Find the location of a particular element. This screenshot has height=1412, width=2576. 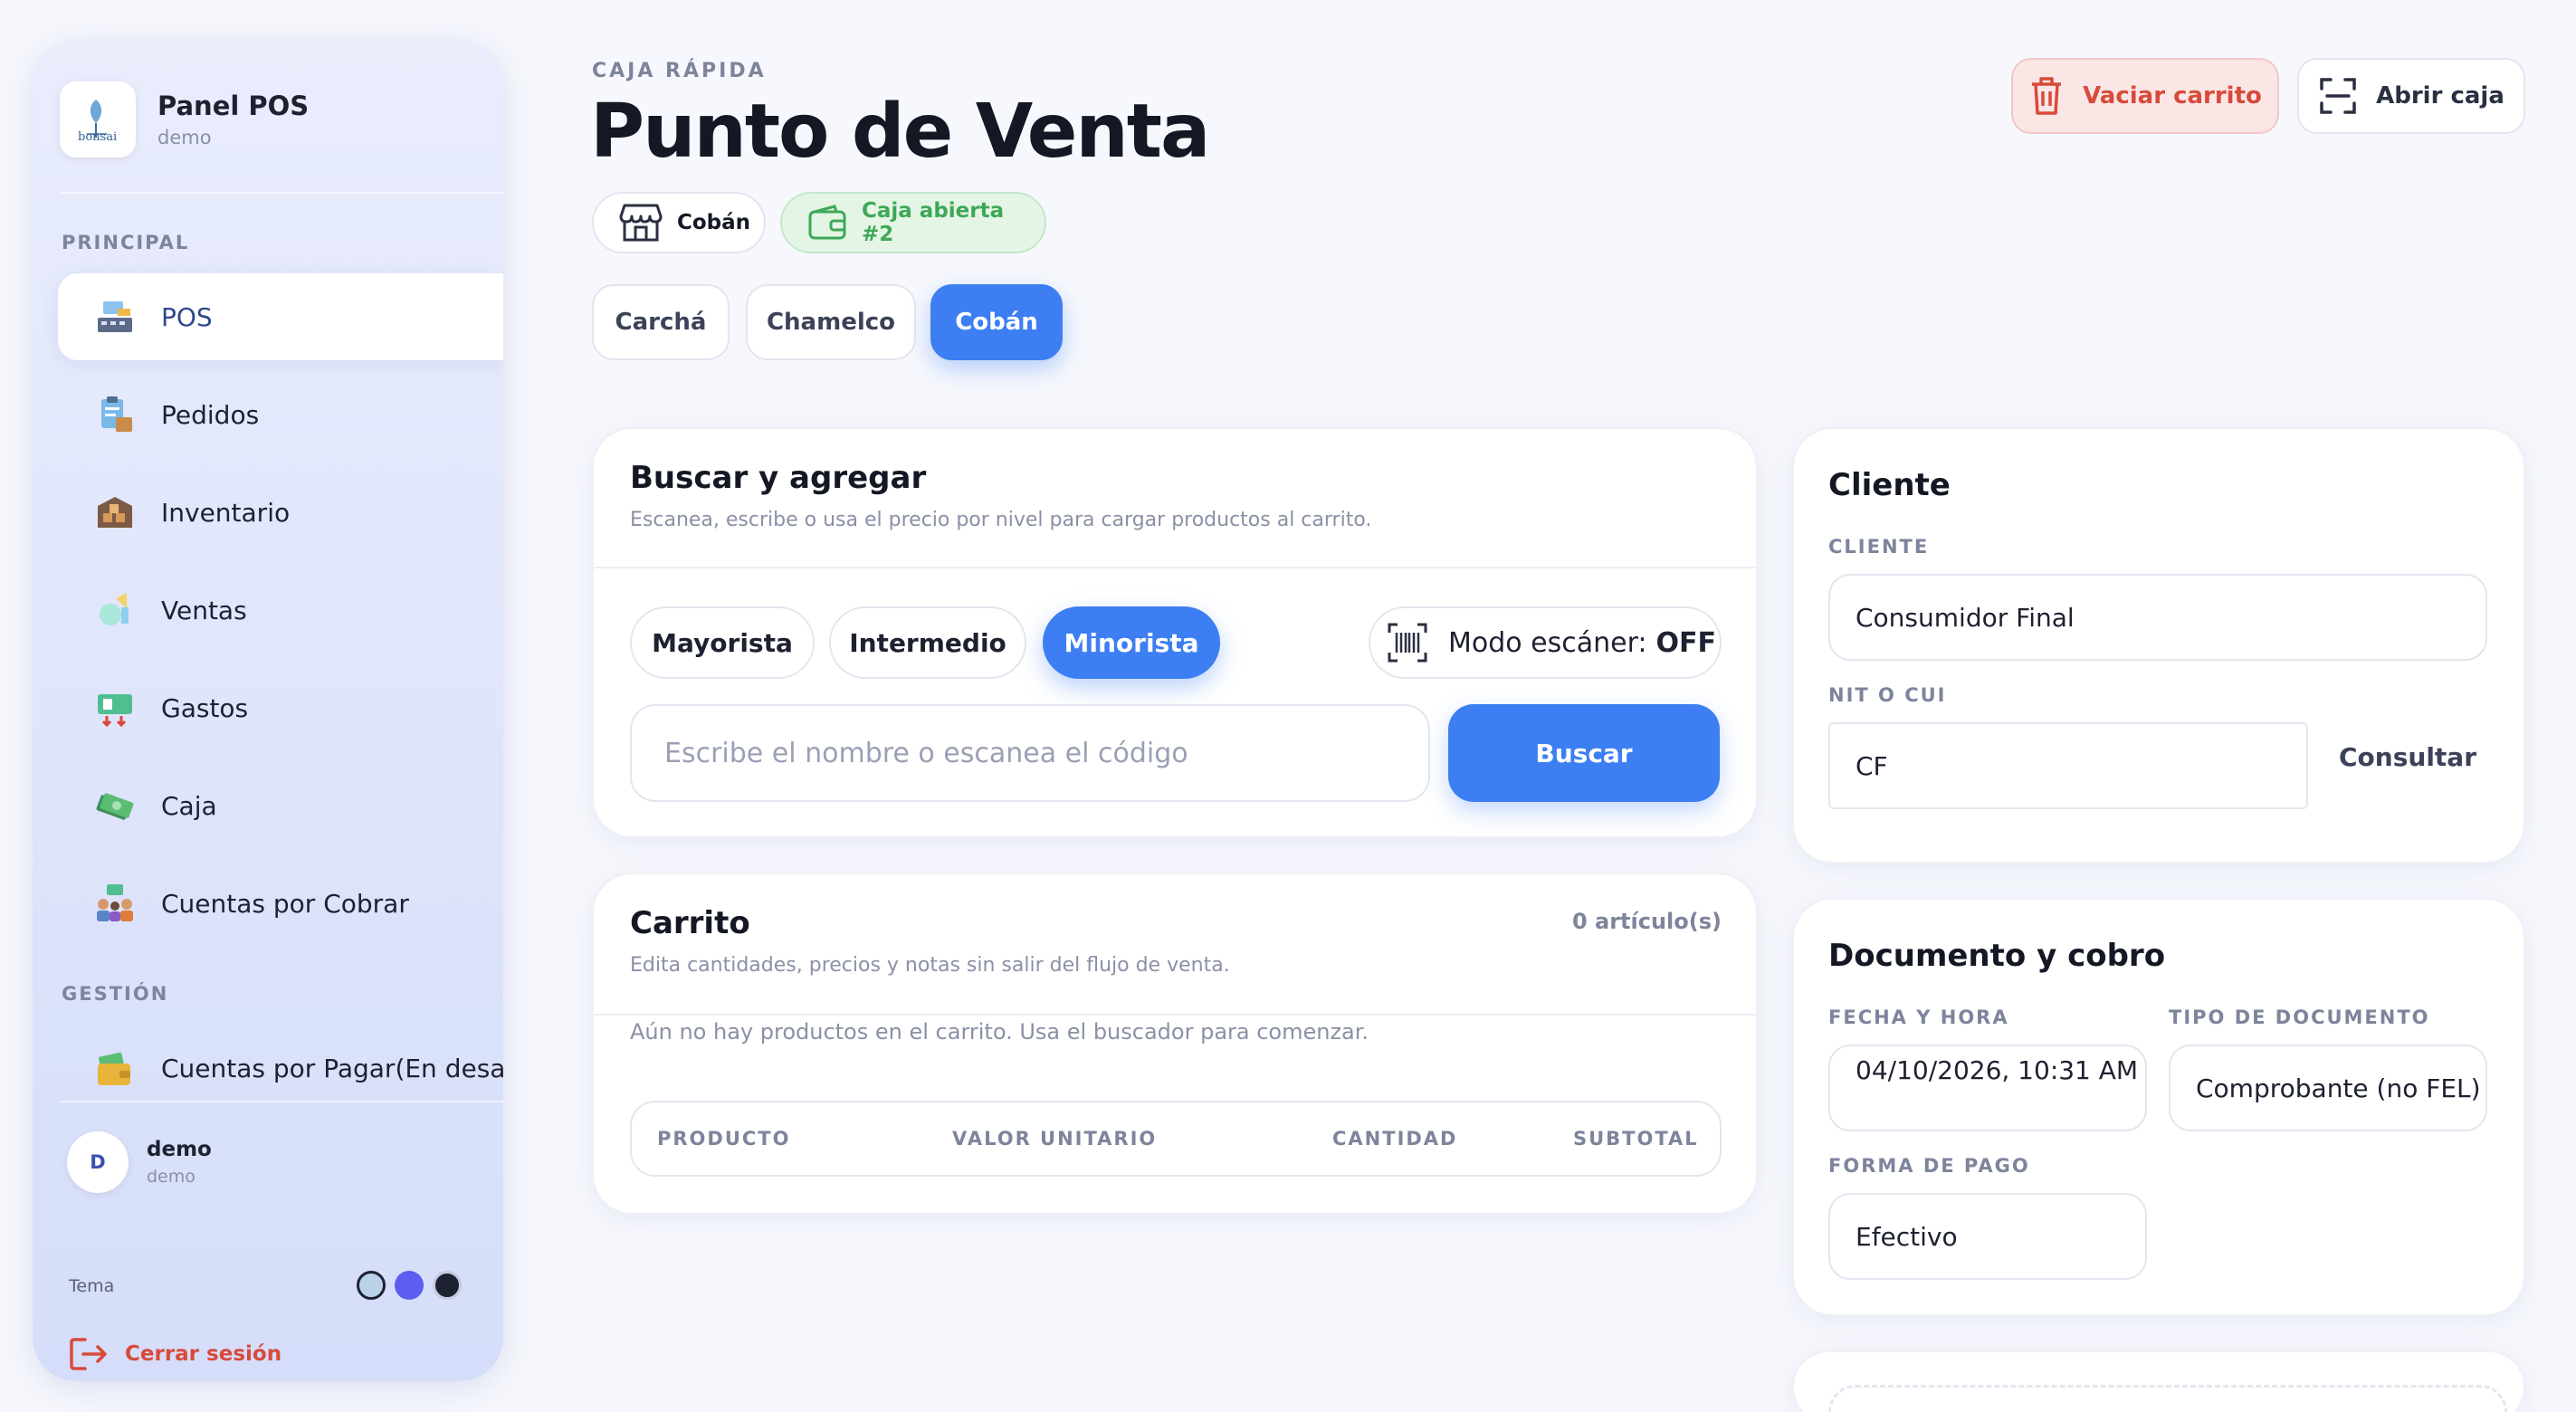

branch-tab-chamelco: Chamelco is located at coordinates (831, 322).